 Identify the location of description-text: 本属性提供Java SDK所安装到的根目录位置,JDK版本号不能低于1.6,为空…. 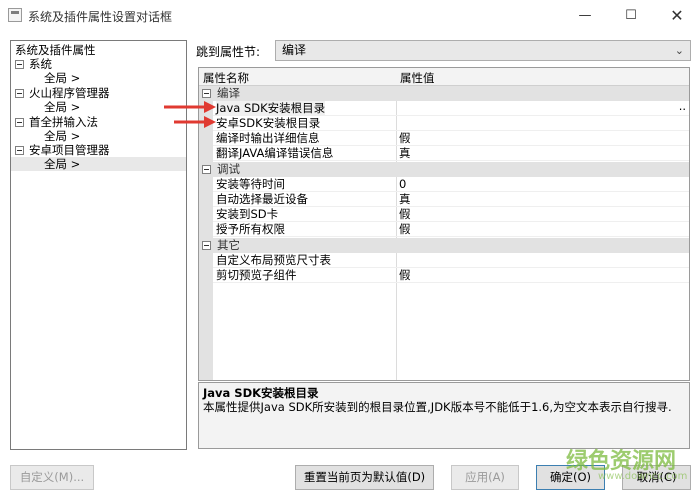
(437, 407).